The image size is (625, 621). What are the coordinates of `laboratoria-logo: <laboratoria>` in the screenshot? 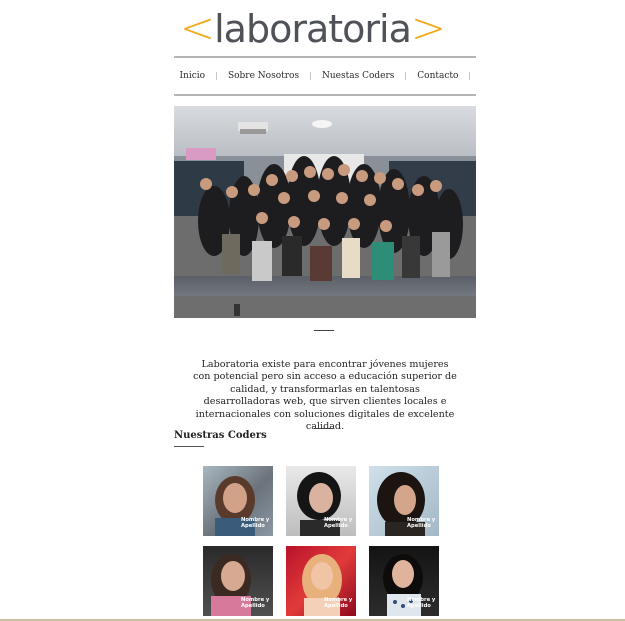 It's located at (312, 27).